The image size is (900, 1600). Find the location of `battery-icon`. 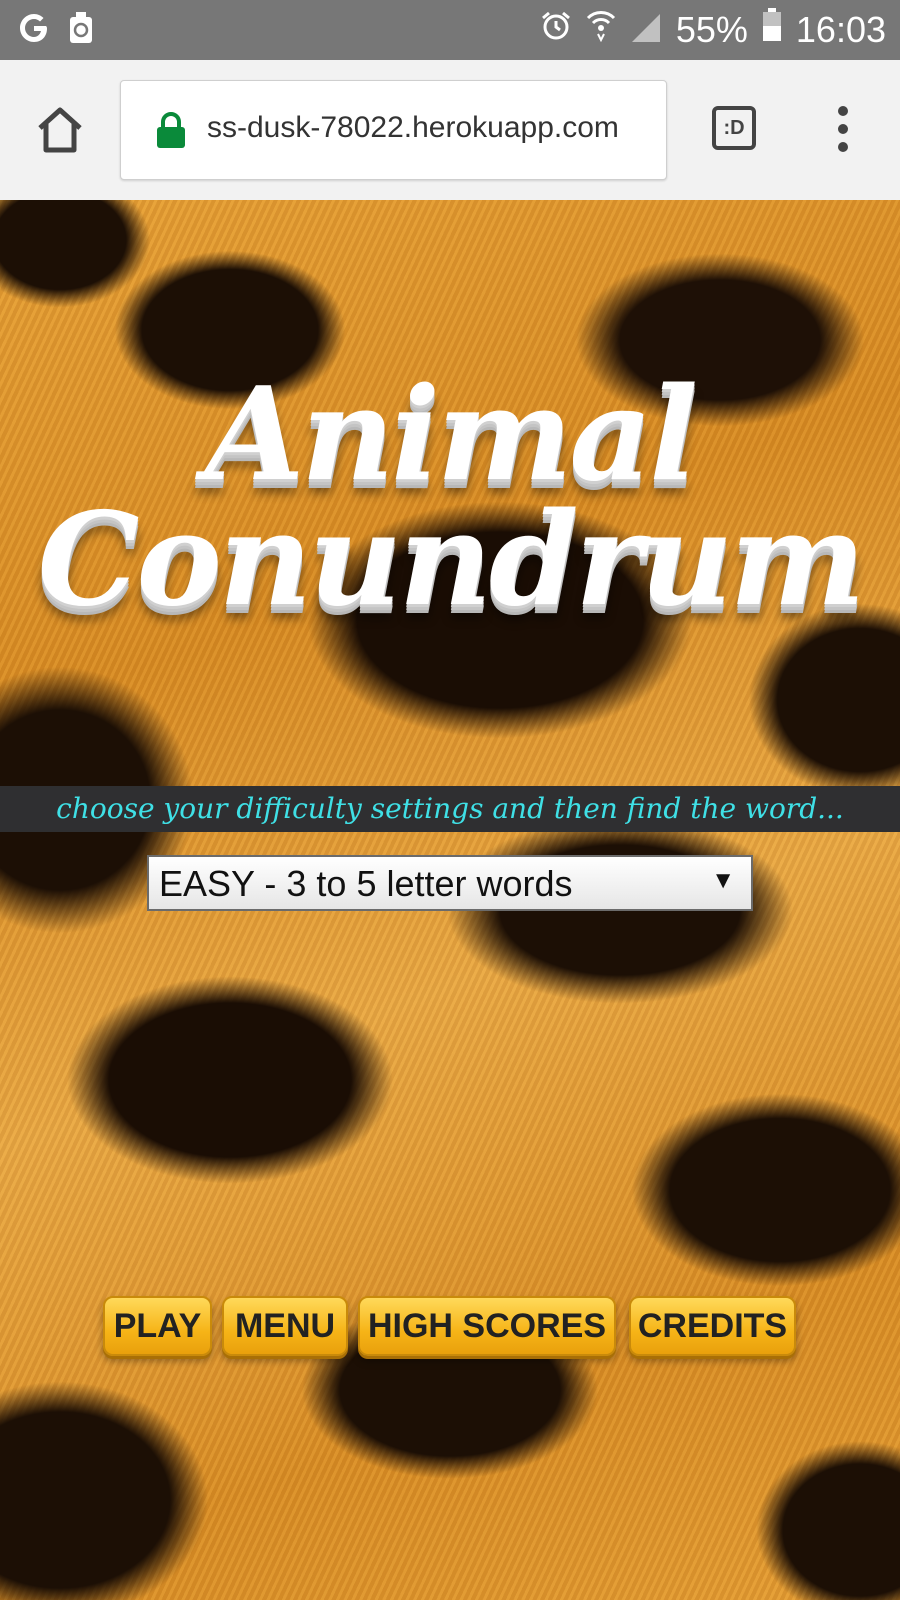

battery-icon is located at coordinates (772, 29).